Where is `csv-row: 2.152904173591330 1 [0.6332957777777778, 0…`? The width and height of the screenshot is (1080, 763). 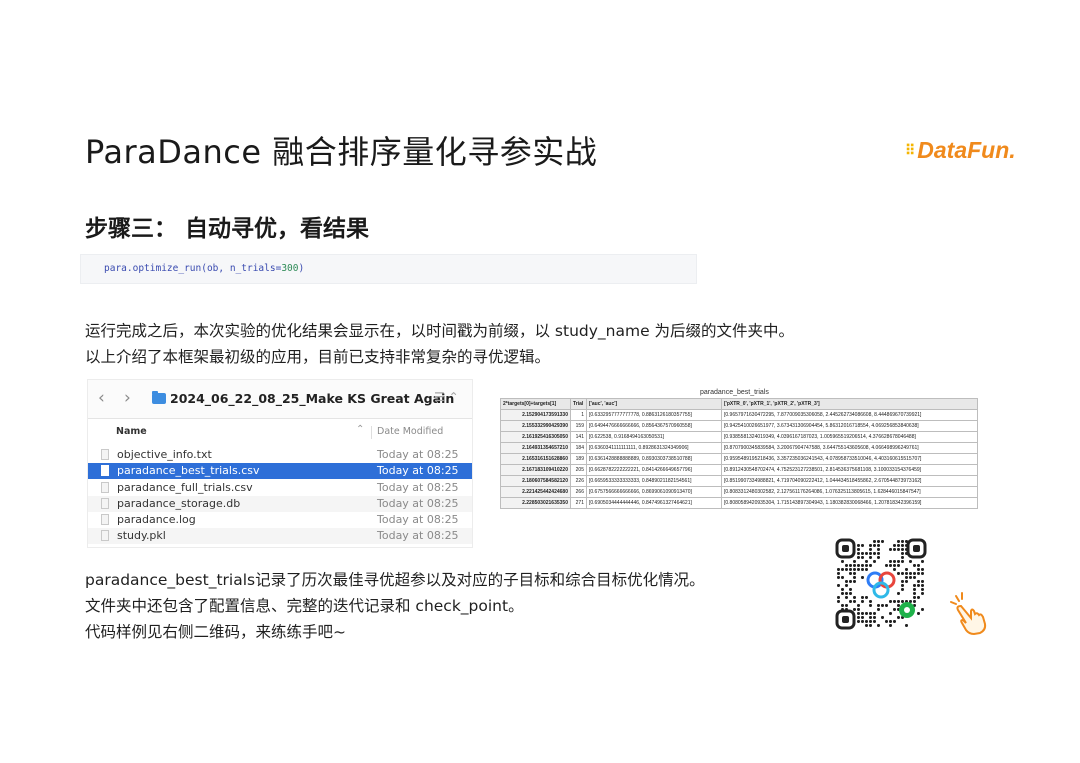
csv-row: 2.152904173591330 1 [0.6332957777777778, 0… is located at coordinates (739, 415).